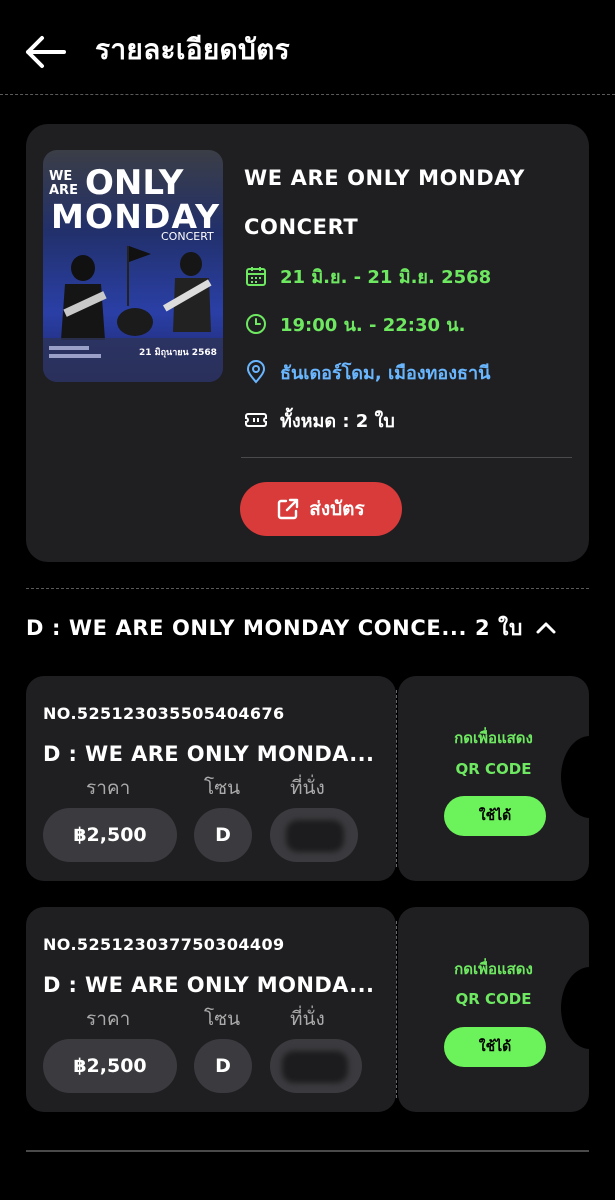 This screenshot has height=1200, width=615. What do you see at coordinates (386, 277) in the screenshot?
I see `event-date: 21 มิ.ย. - 21 มิ.ย. 2568` at bounding box center [386, 277].